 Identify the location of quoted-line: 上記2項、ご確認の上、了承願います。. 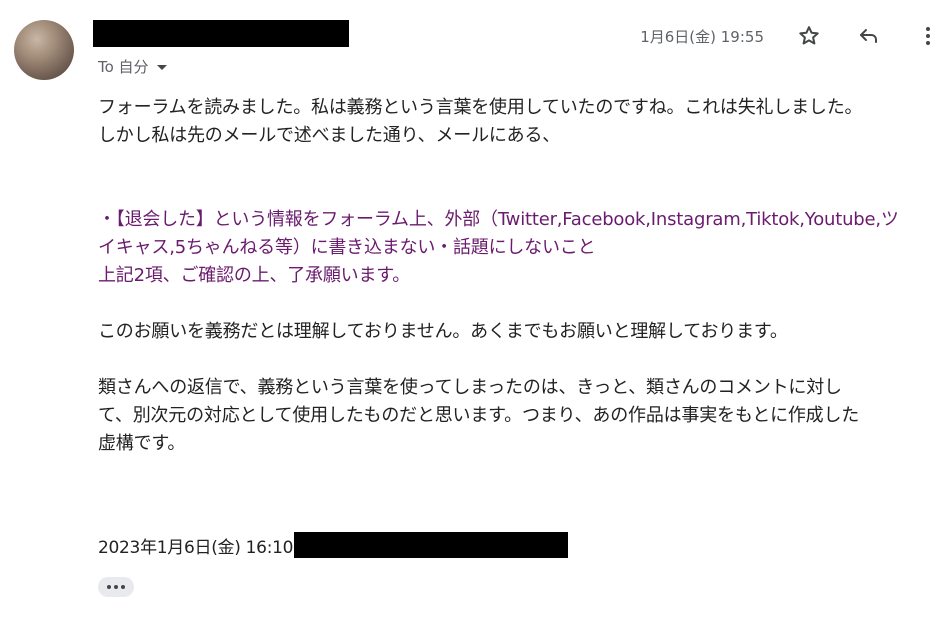
(254, 275).